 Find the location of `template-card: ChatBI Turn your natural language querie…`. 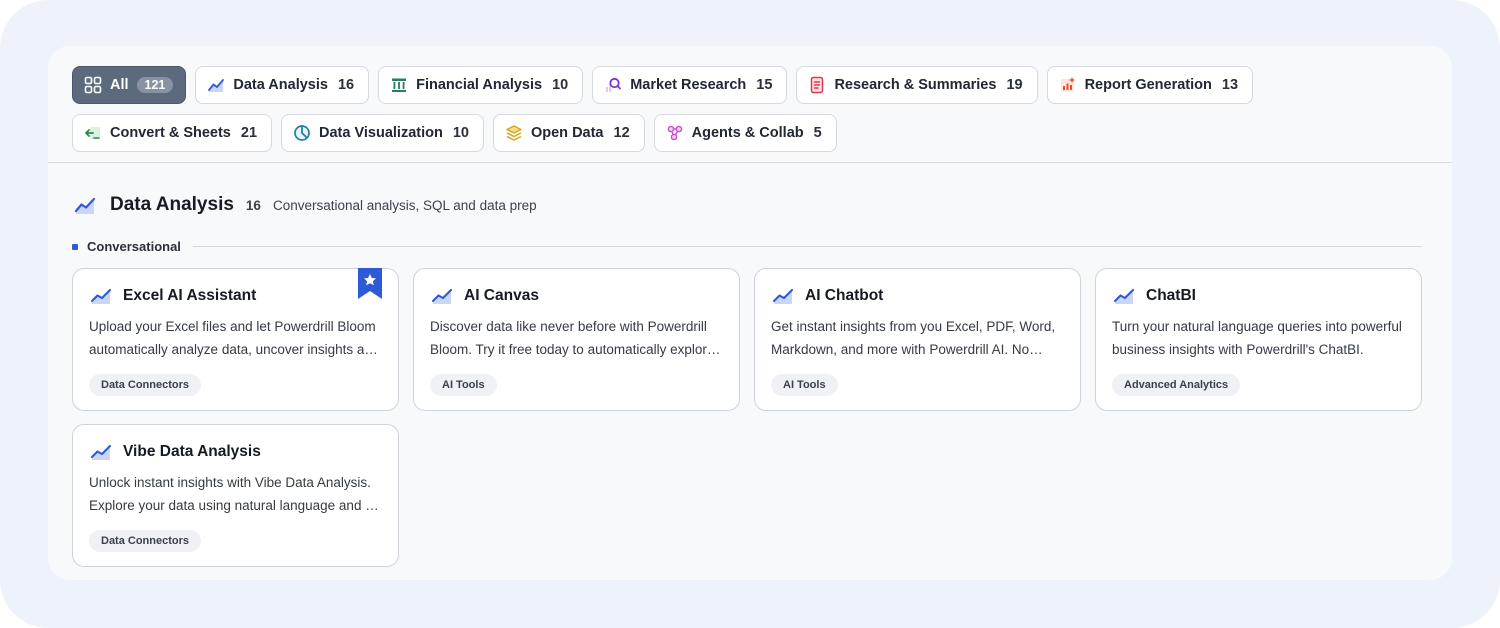

template-card: ChatBI Turn your natural language querie… is located at coordinates (1258, 339).